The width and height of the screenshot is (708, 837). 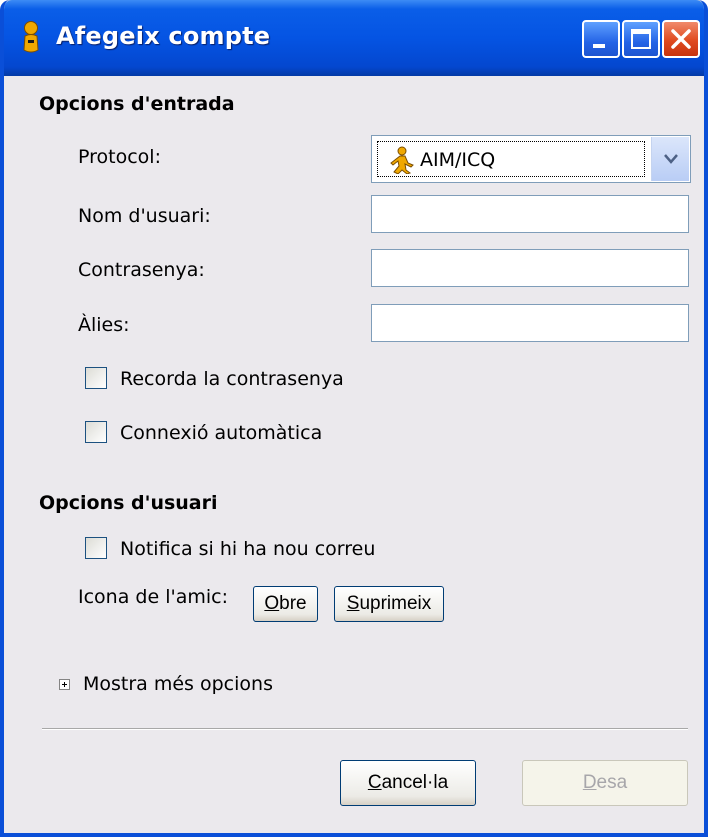 I want to click on buddy-icon-label: Icona de l'amic:, so click(x=153, y=597).